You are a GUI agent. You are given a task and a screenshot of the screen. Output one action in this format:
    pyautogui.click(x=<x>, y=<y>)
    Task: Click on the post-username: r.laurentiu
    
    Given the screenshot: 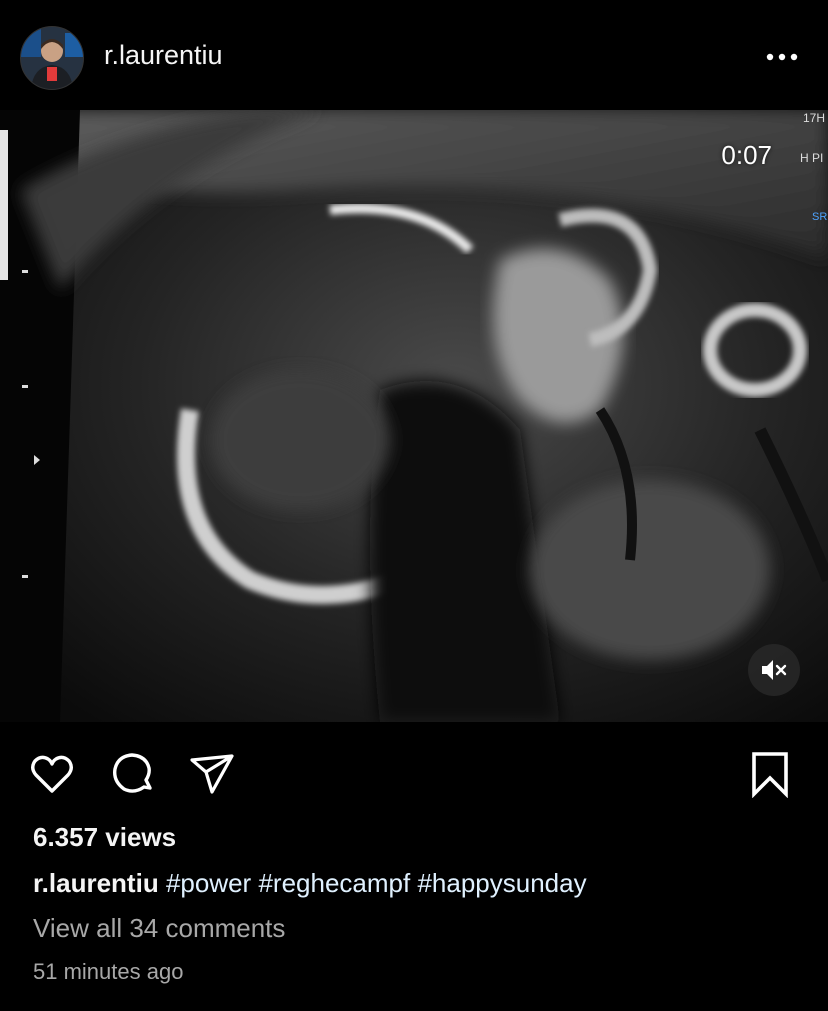 What is the action you would take?
    pyautogui.click(x=163, y=55)
    